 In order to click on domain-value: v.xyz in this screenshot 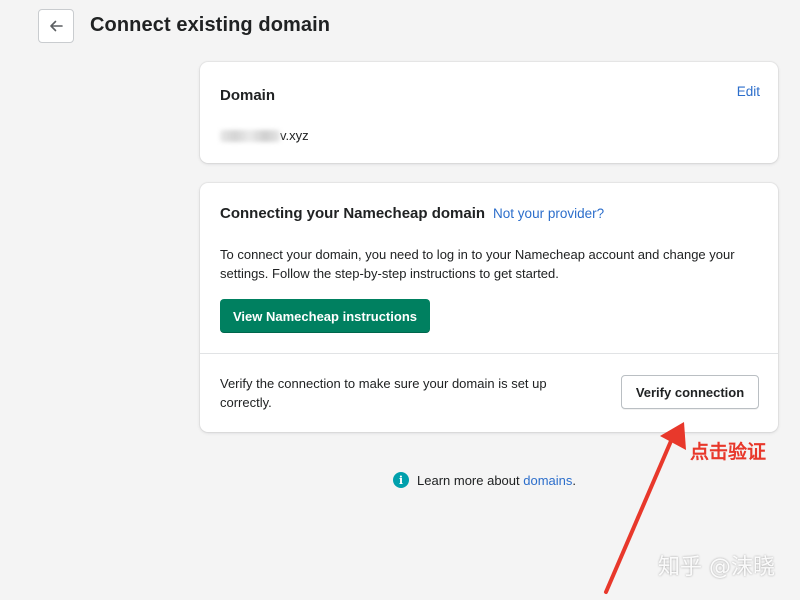, I will do `click(264, 135)`.